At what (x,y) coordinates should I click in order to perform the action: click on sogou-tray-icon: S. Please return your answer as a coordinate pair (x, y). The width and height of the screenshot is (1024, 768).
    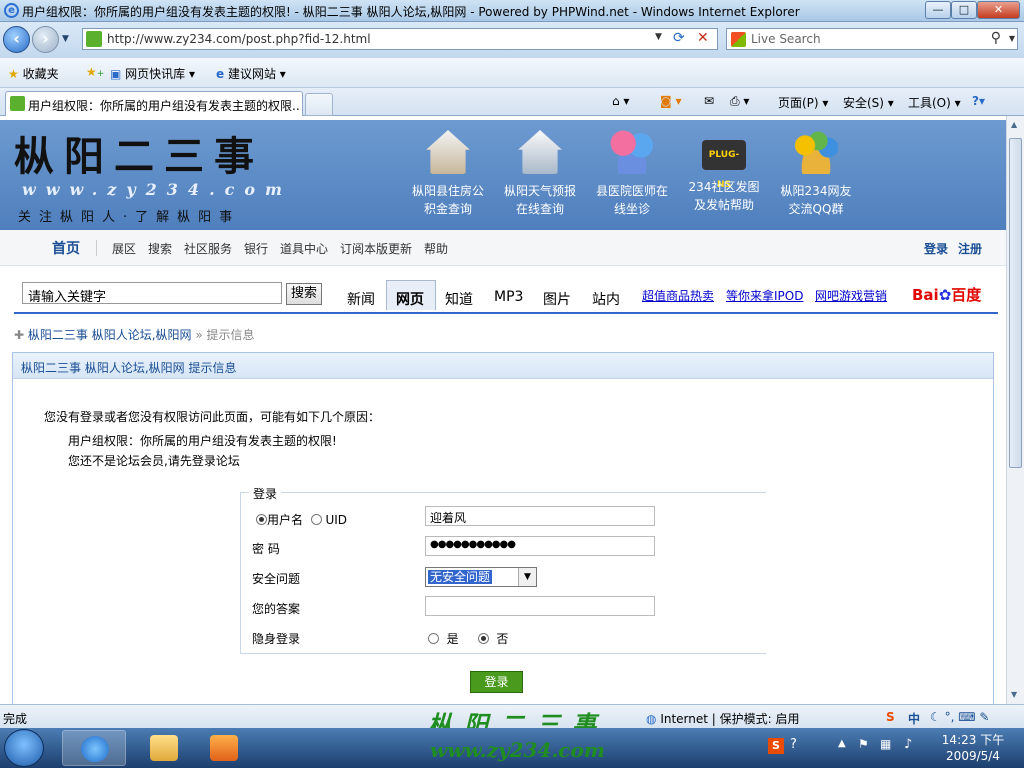
    Looking at the image, I should click on (776, 746).